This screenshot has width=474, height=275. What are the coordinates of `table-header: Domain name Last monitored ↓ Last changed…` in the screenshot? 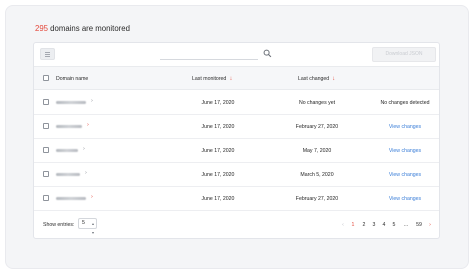 It's located at (236, 78).